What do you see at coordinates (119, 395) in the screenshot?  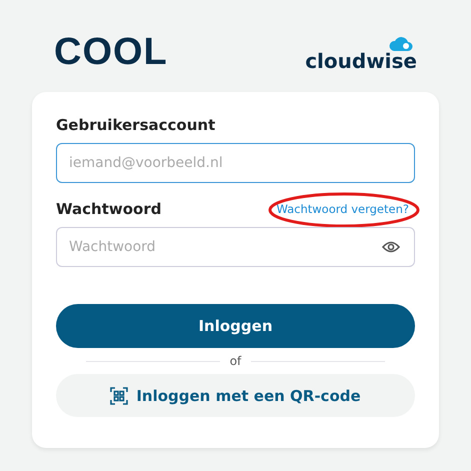 I see `qr-code-icon` at bounding box center [119, 395].